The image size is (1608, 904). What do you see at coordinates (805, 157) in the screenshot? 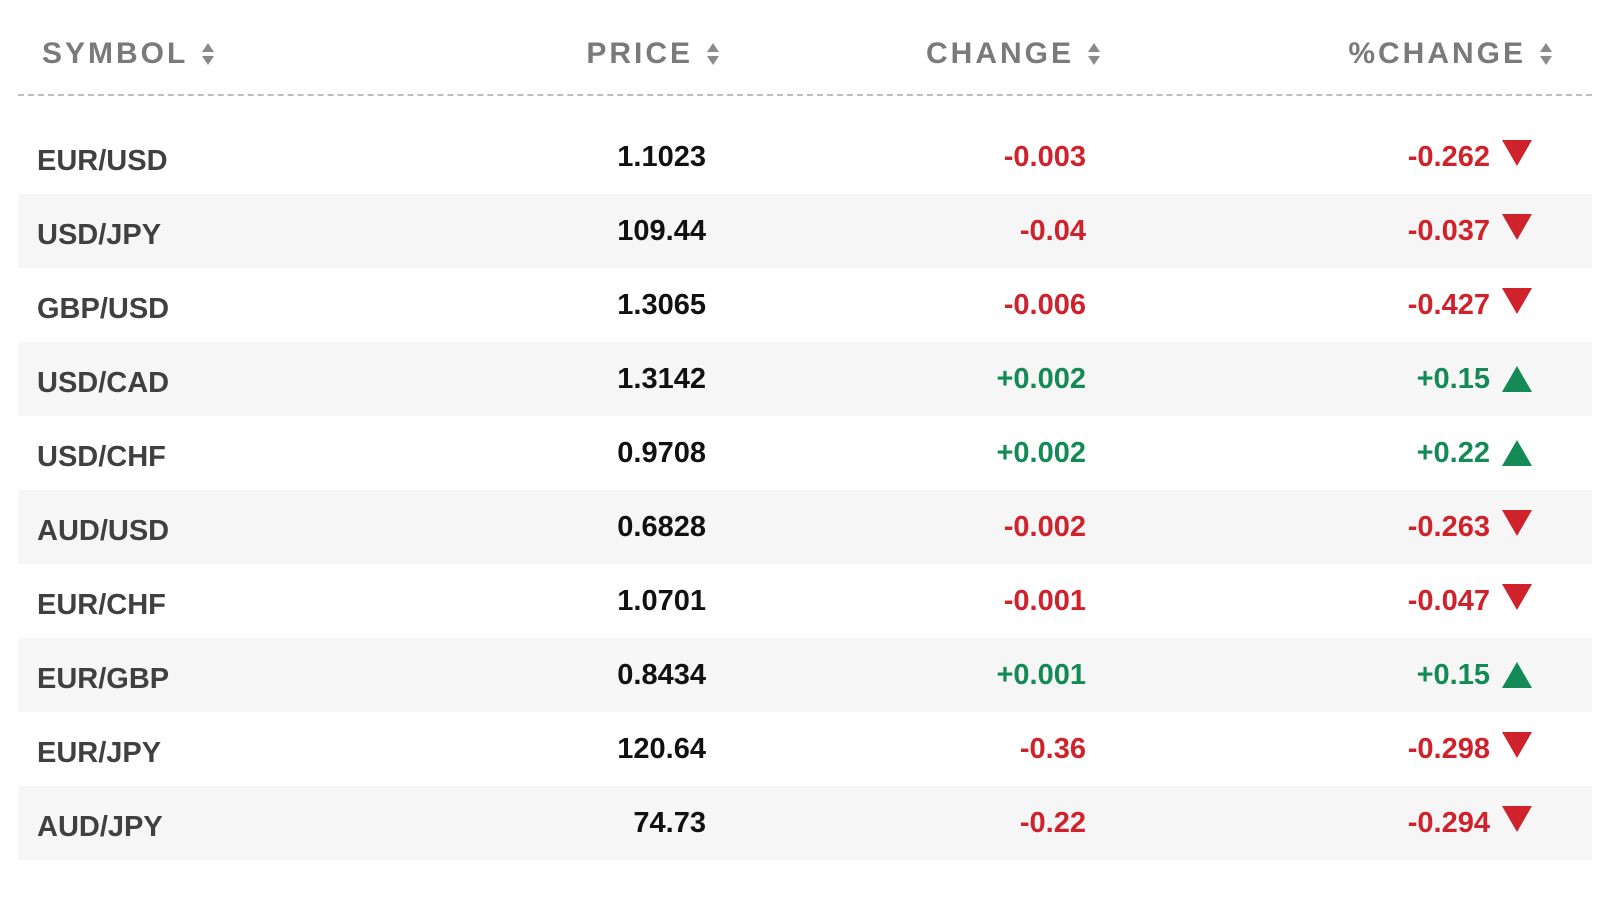
I see `table-row: EUR/USD 1.1023 -0.003 -0.262` at bounding box center [805, 157].